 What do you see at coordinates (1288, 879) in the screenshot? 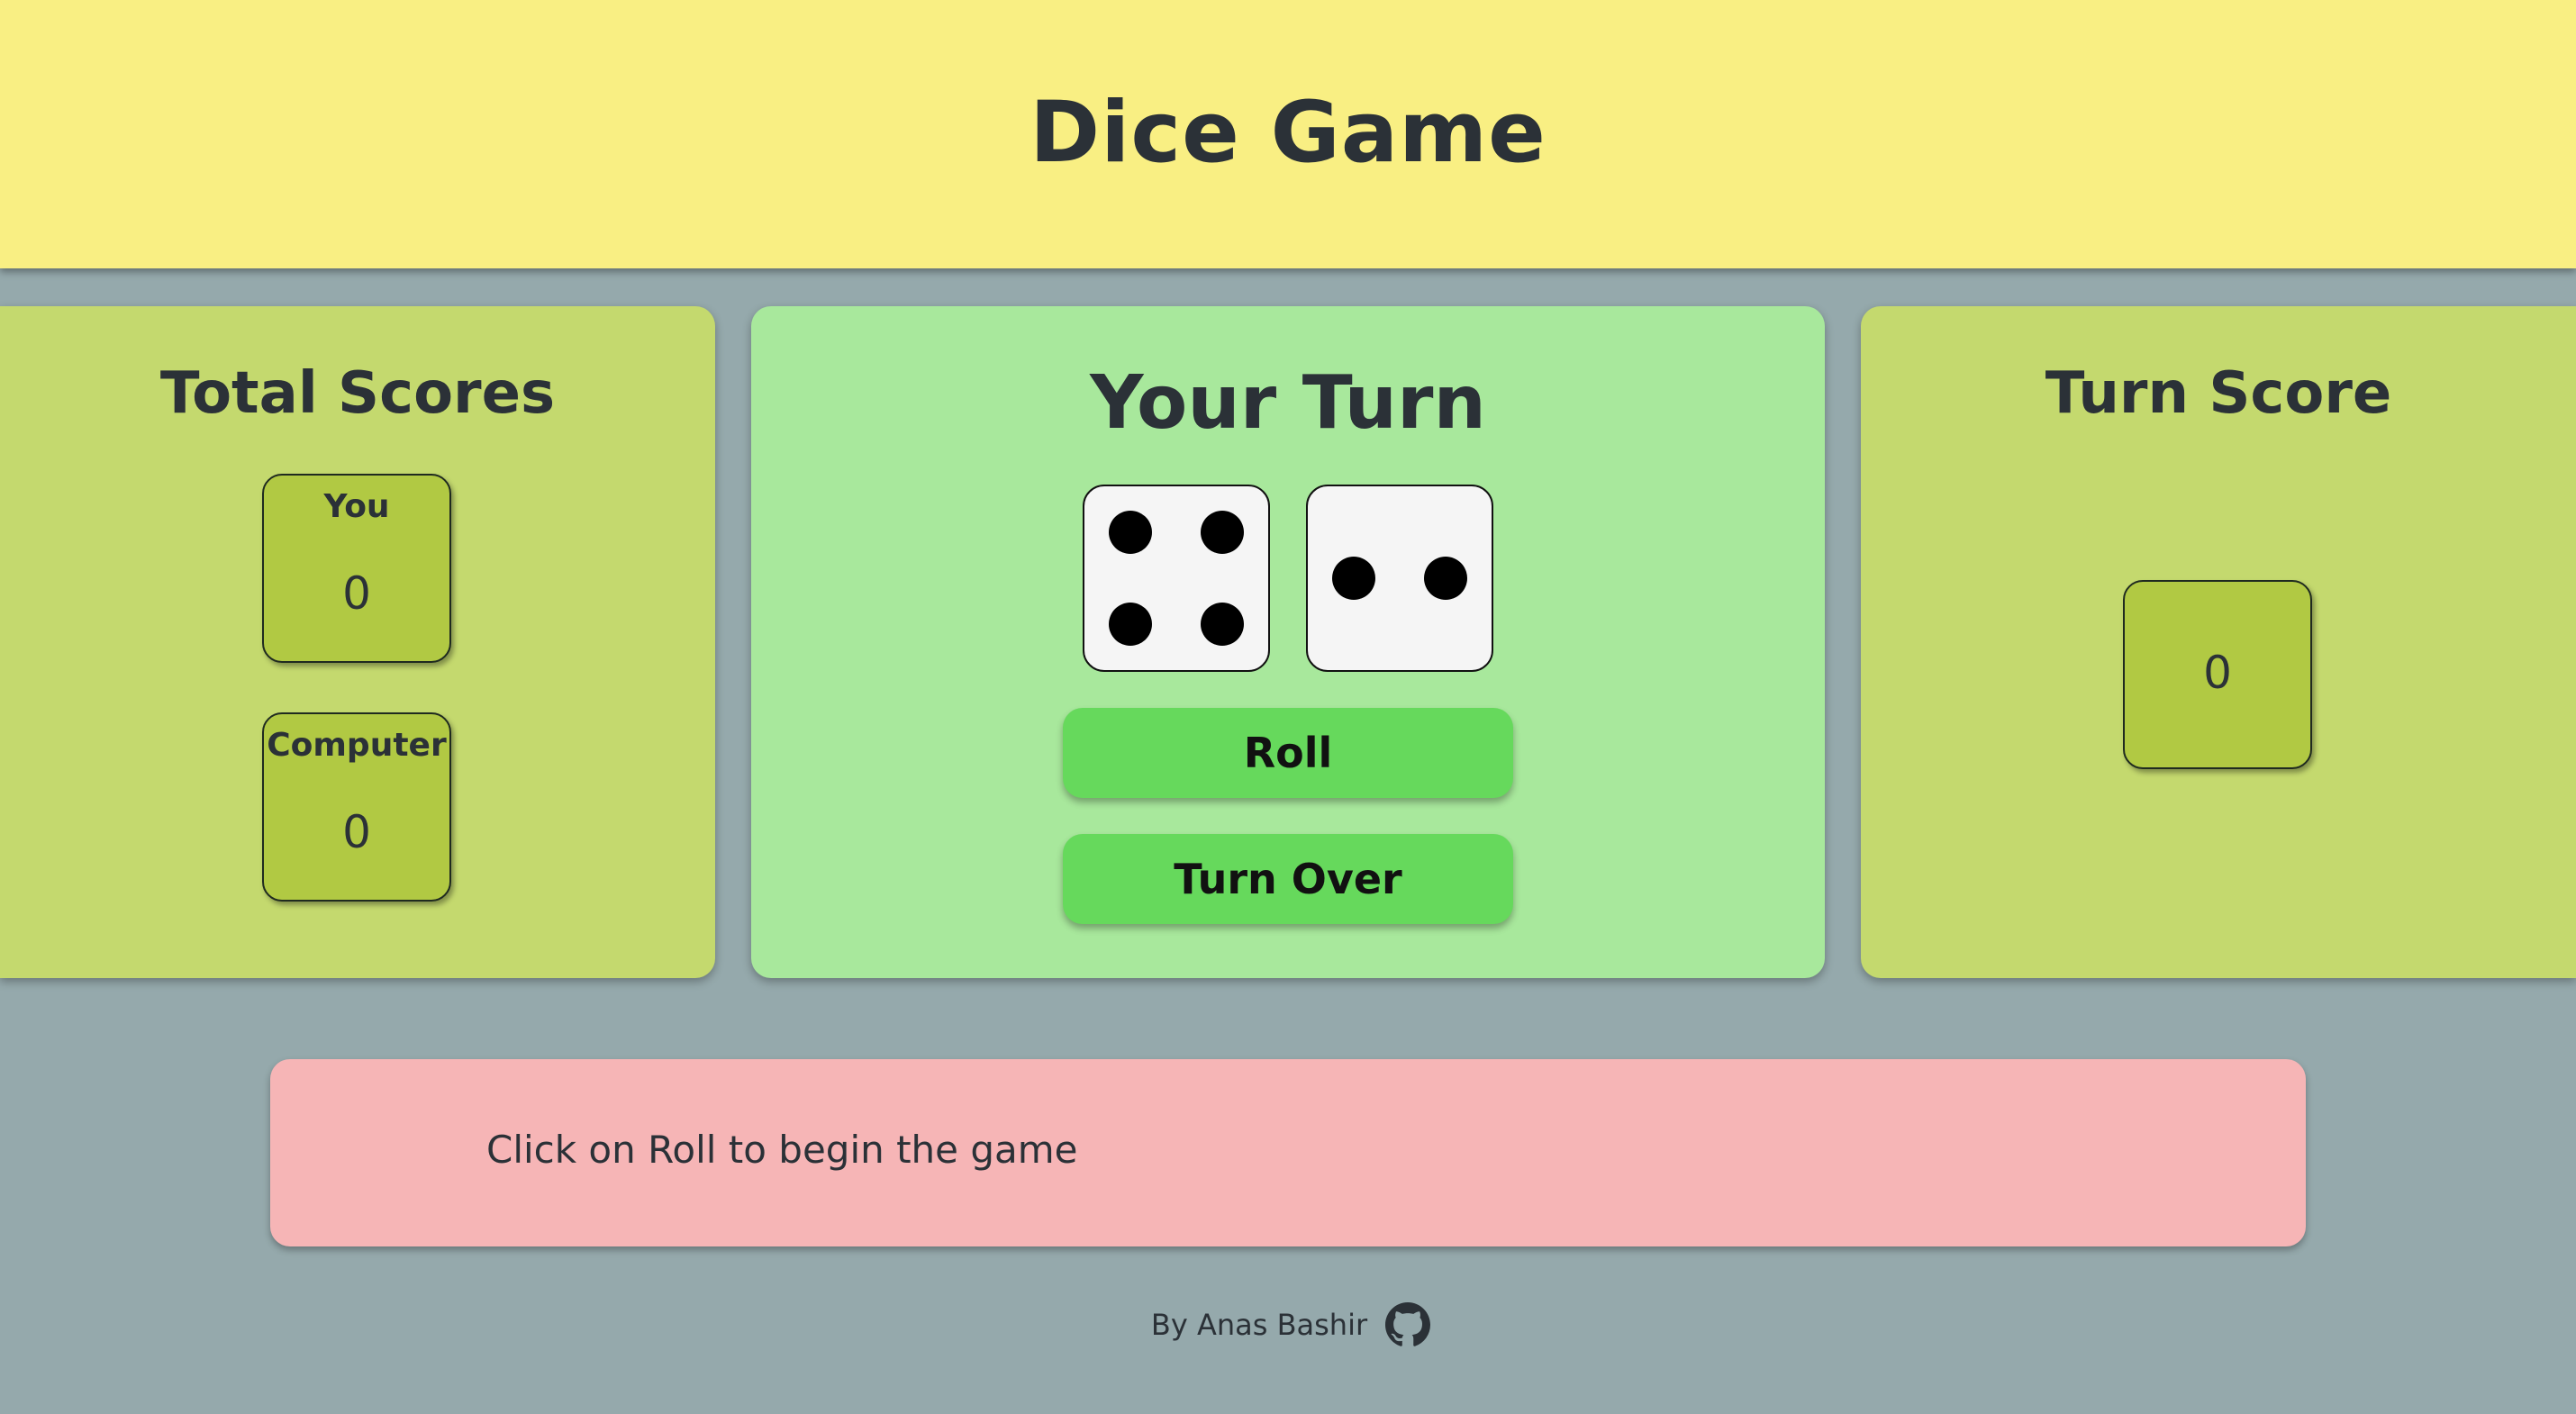
I see `turn-over-button: Turn Over` at bounding box center [1288, 879].